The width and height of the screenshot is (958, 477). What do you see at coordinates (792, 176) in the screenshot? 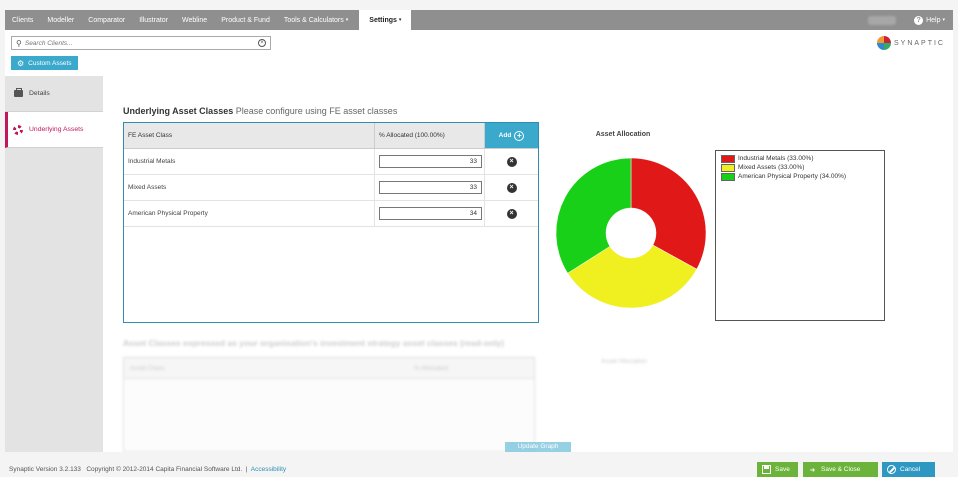
I see `legend-label: American Physical Property (34.00%)` at bounding box center [792, 176].